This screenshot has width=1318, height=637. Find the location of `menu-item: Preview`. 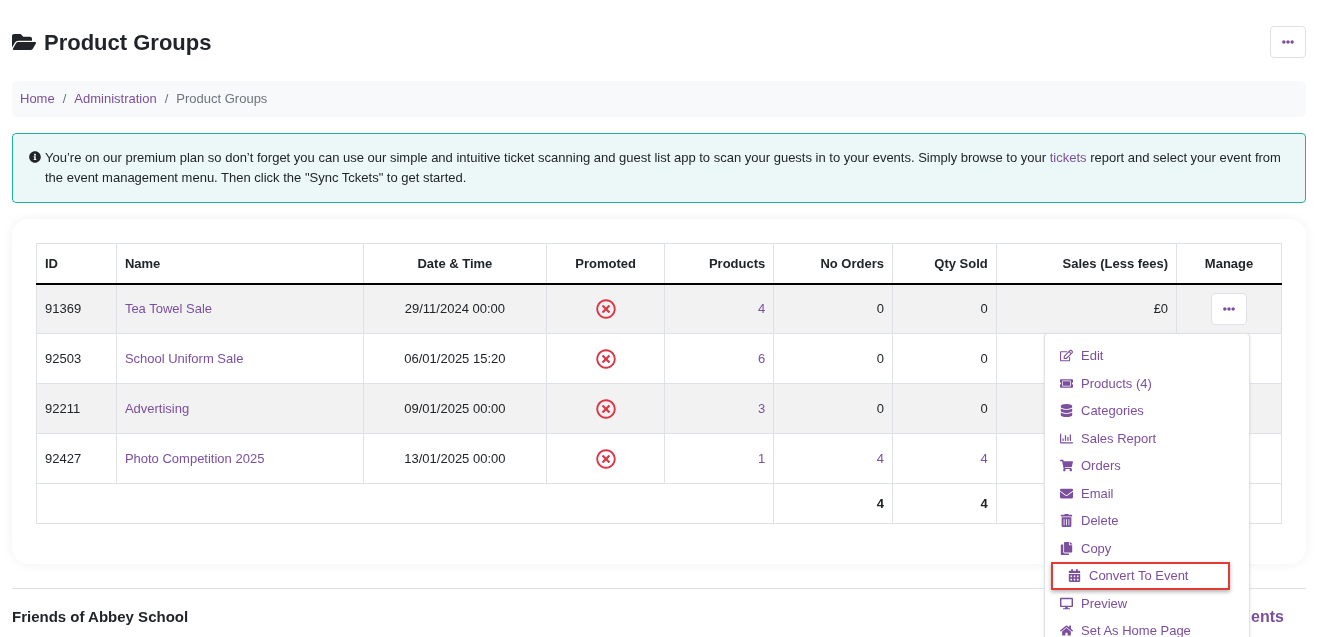

menu-item: Preview is located at coordinates (1147, 603).